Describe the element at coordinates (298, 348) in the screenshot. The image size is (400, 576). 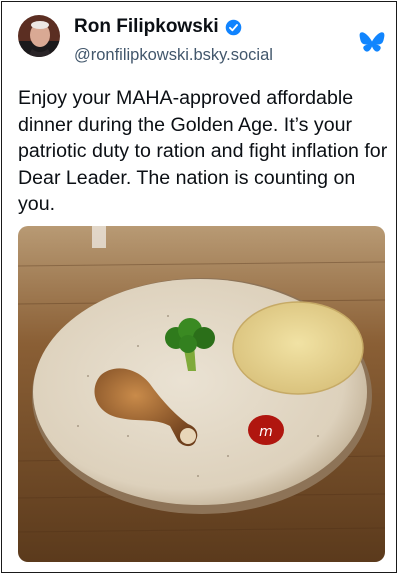
I see `tortilla-chip` at that location.